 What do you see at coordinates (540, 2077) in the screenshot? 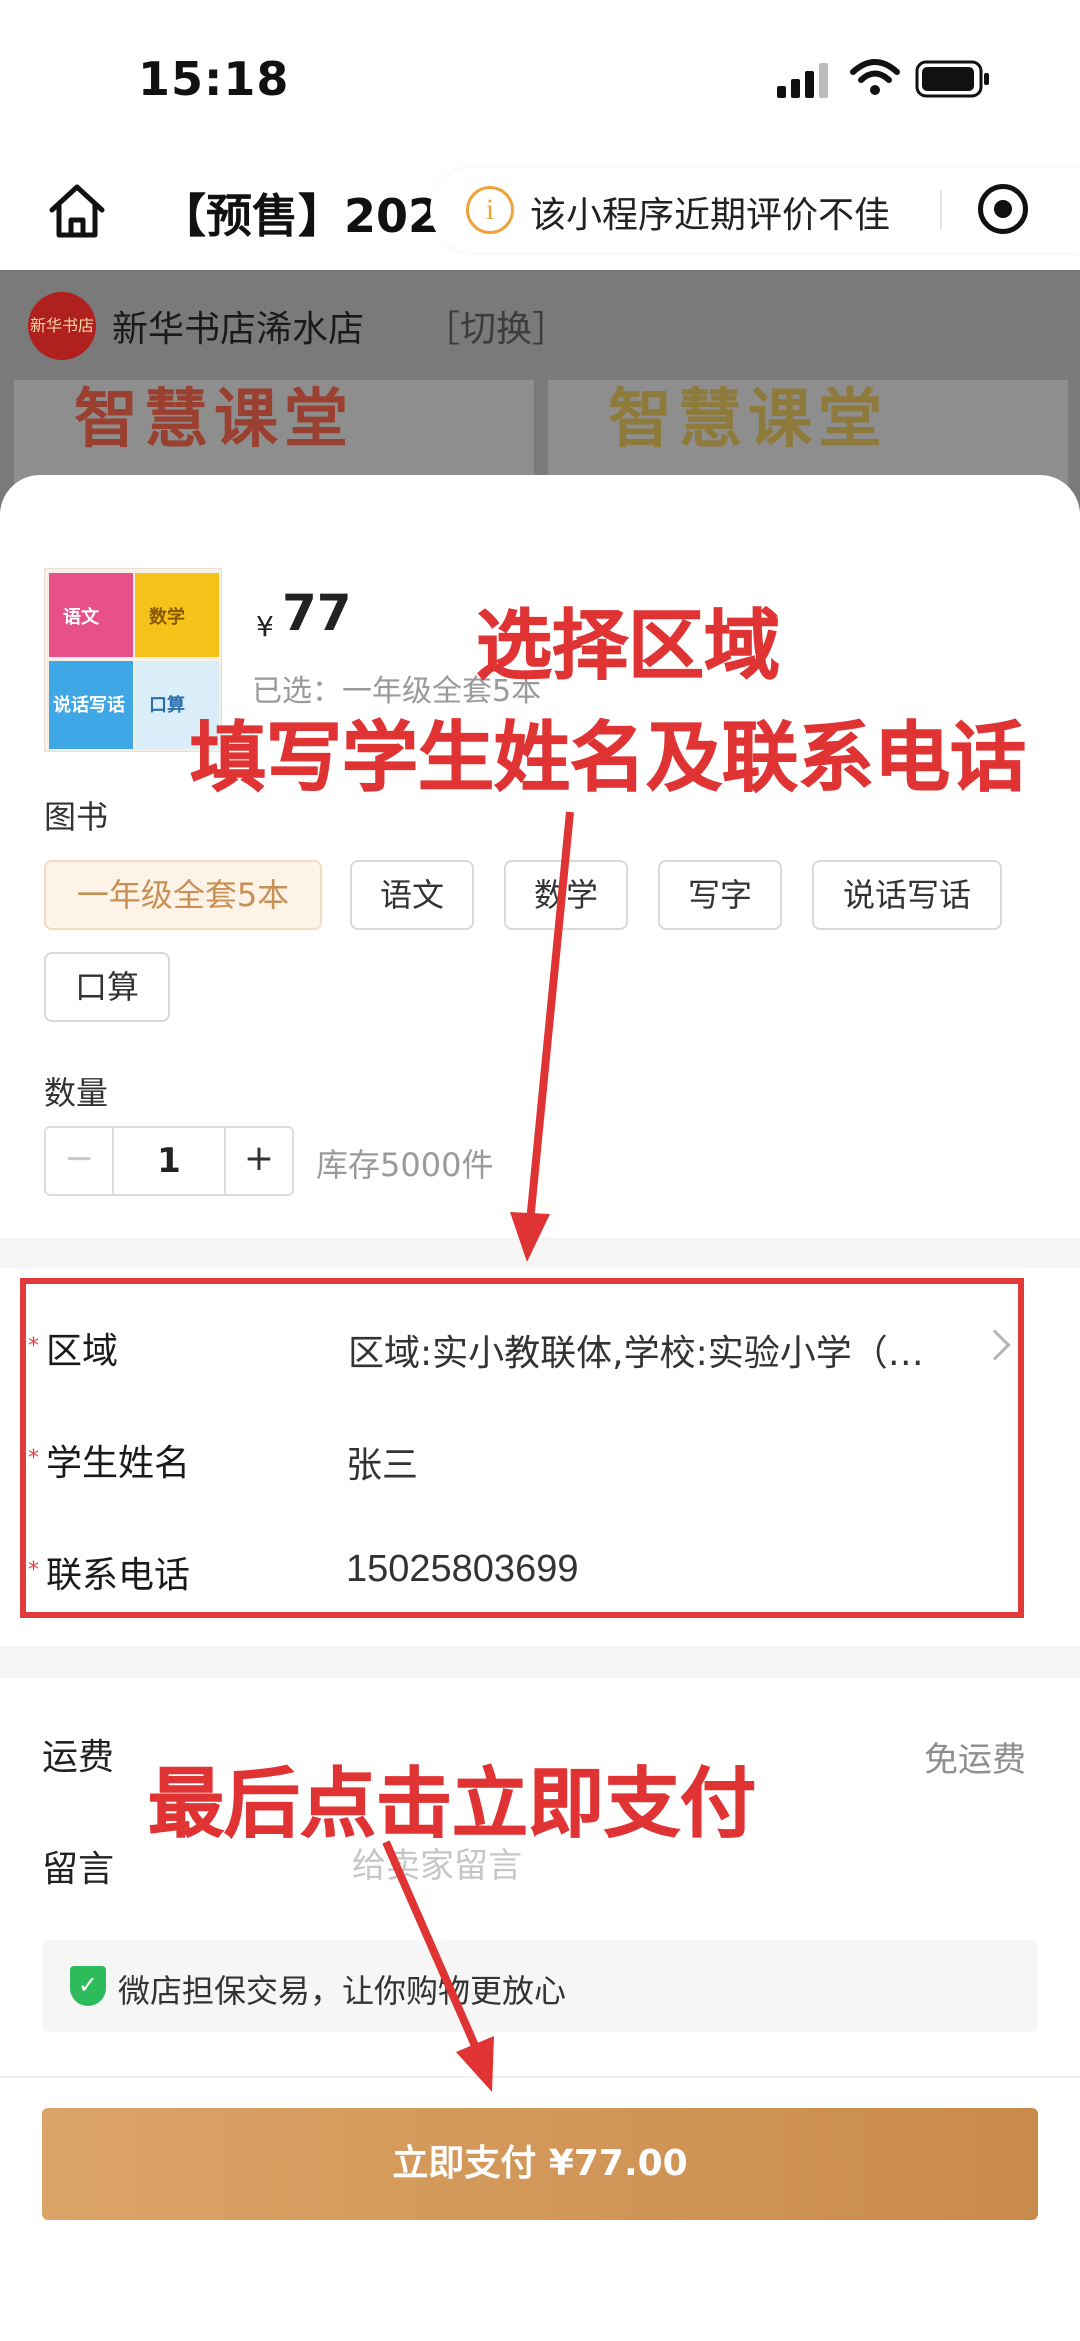
I see `footer-divider` at bounding box center [540, 2077].